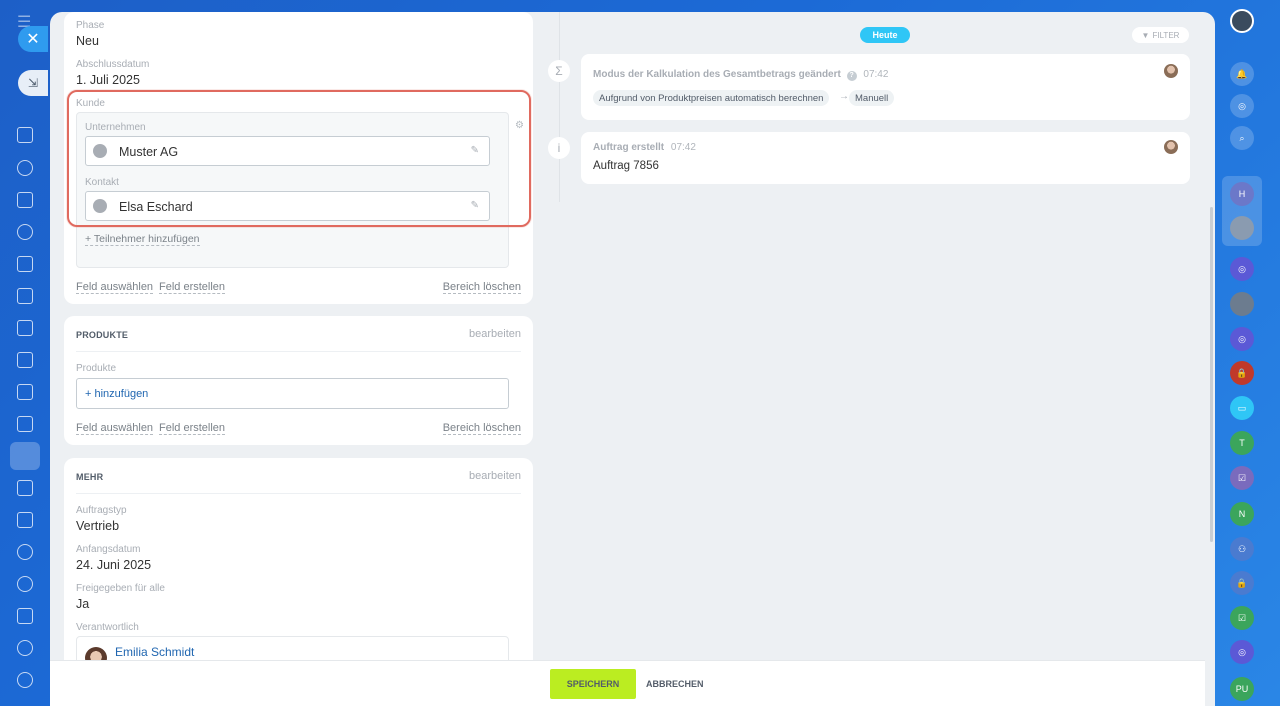 The width and height of the screenshot is (1280, 706). Describe the element at coordinates (1242, 138) in the screenshot. I see `search-chat-icon: ⌕` at that location.